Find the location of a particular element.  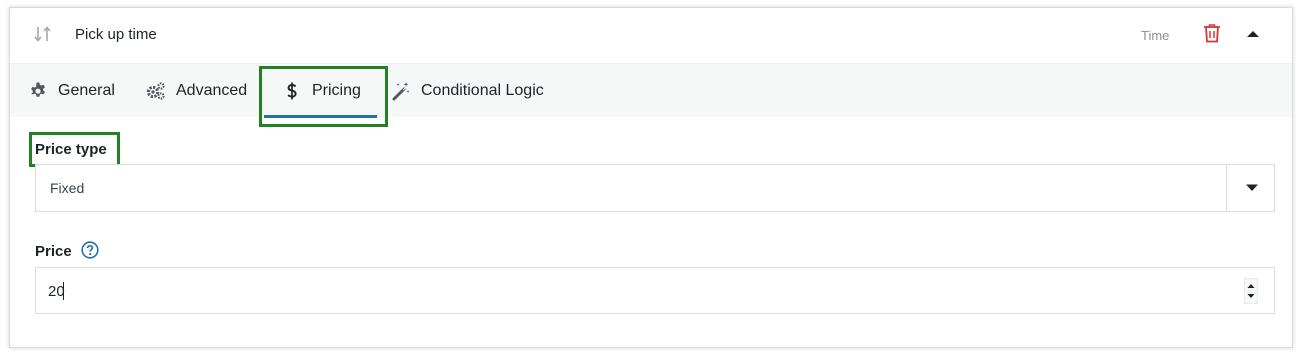

dollar-icon is located at coordinates (292, 91).